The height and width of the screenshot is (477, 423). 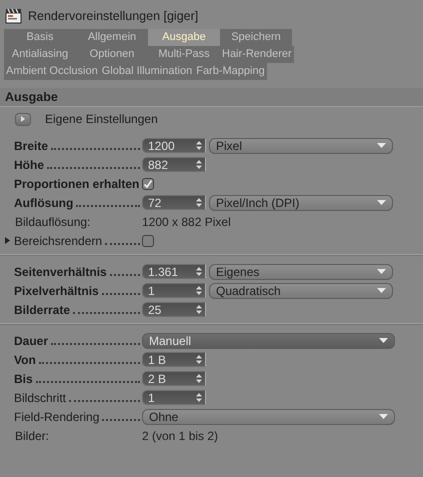 I want to click on field-label: Breite, so click(x=31, y=146).